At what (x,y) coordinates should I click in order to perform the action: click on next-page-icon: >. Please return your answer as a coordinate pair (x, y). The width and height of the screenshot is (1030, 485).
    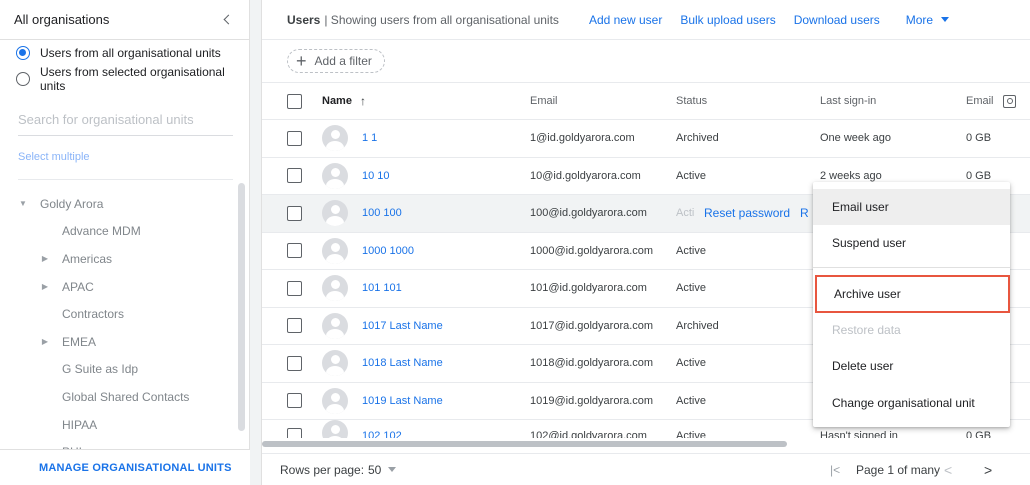
    Looking at the image, I should click on (988, 470).